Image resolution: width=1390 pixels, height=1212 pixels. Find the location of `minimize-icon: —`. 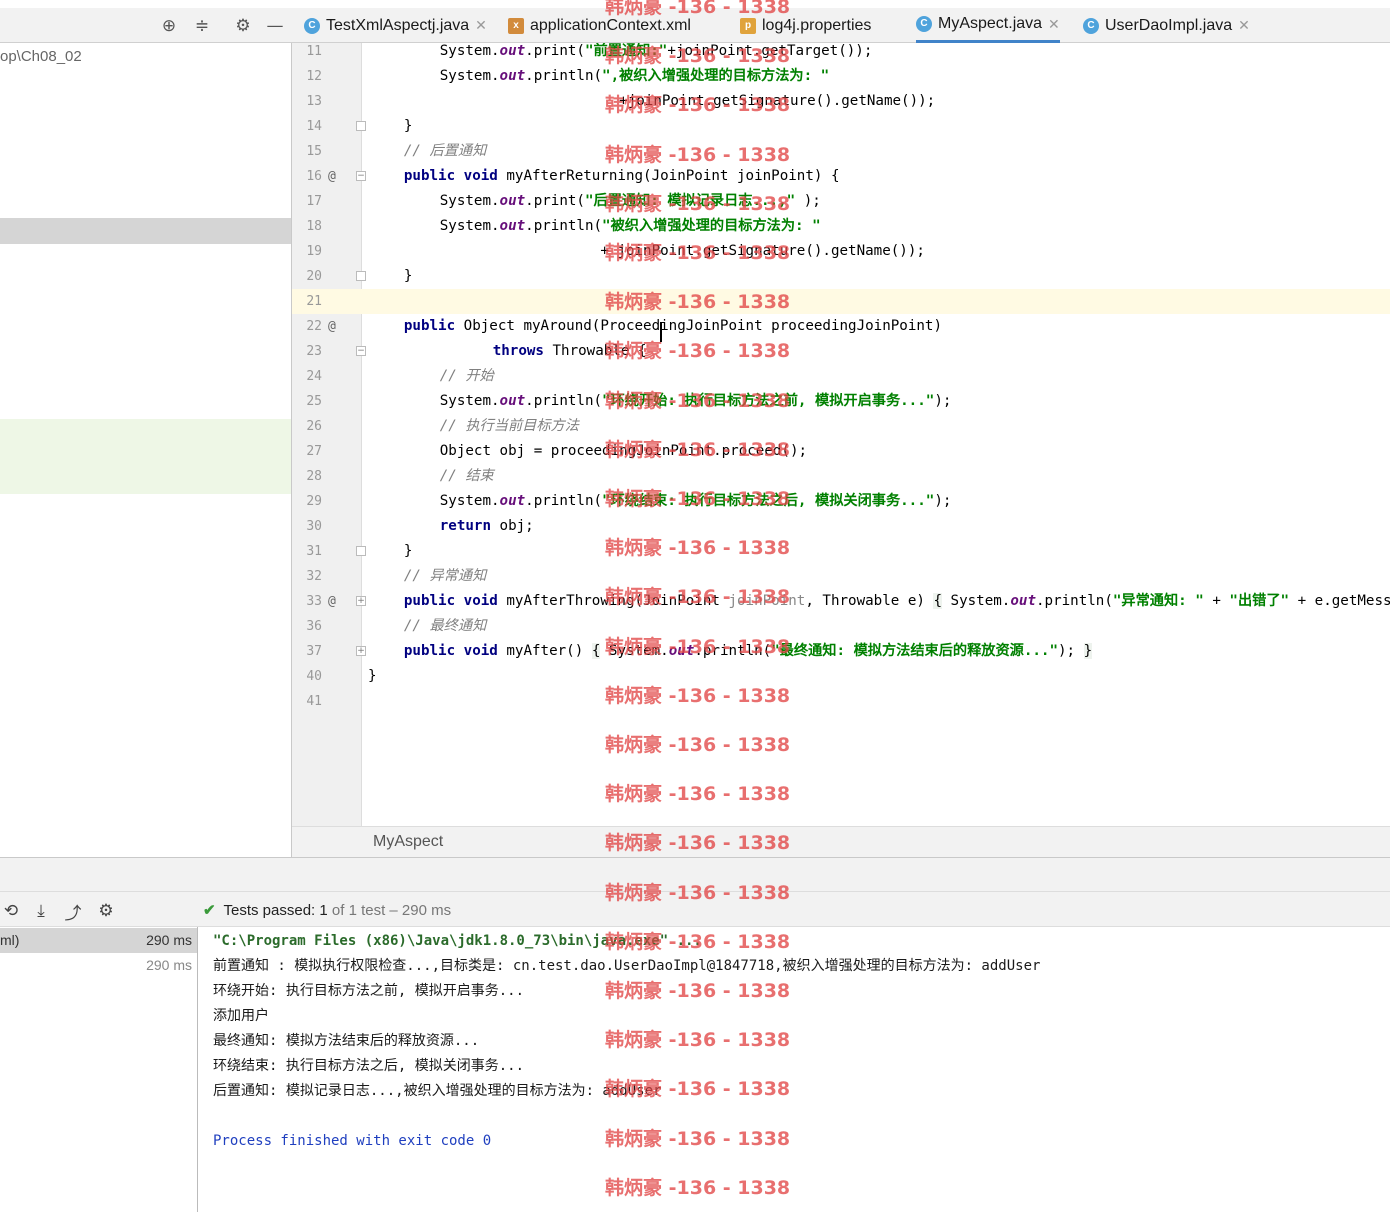

minimize-icon: — is located at coordinates (275, 26).